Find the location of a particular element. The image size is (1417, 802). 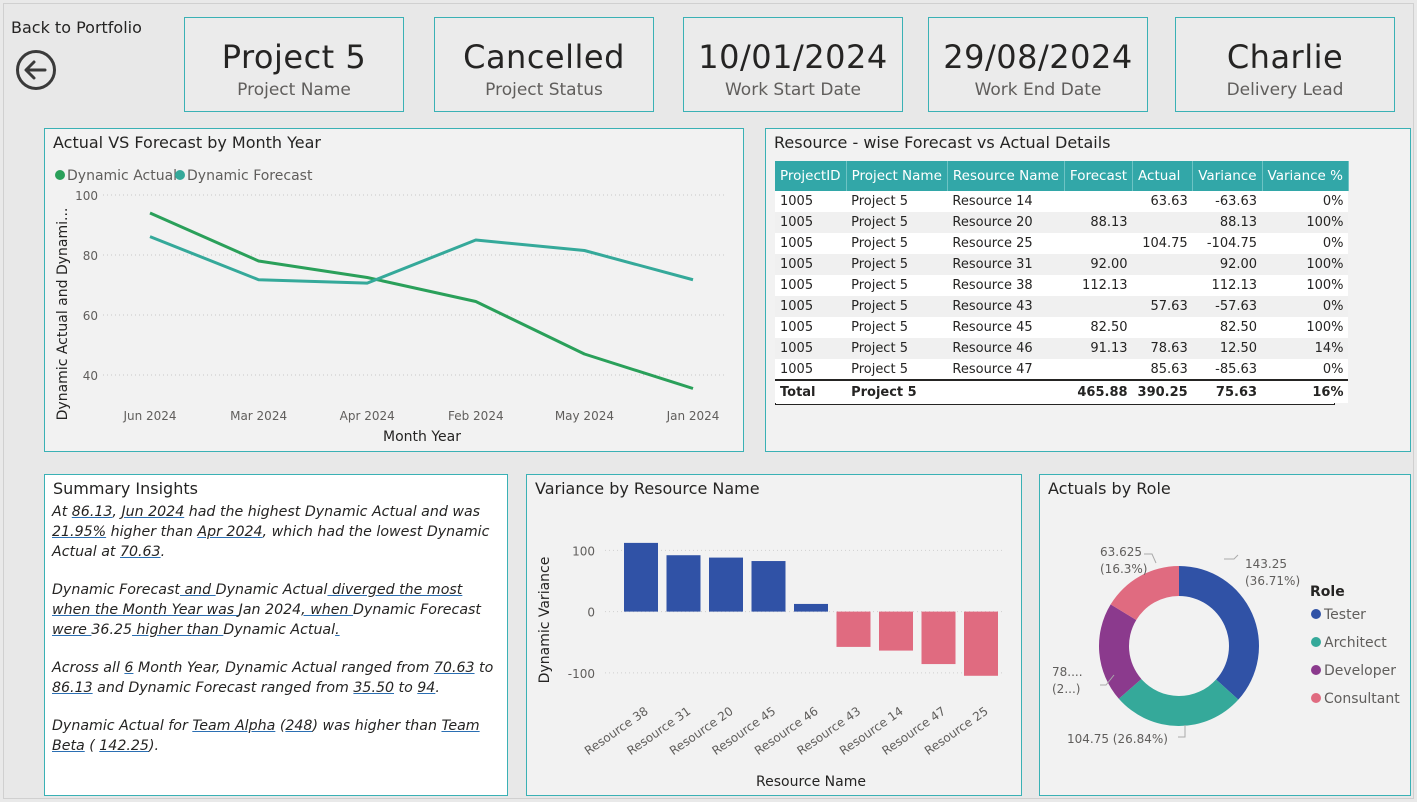

card-value: Project 5 is located at coordinates (294, 57).